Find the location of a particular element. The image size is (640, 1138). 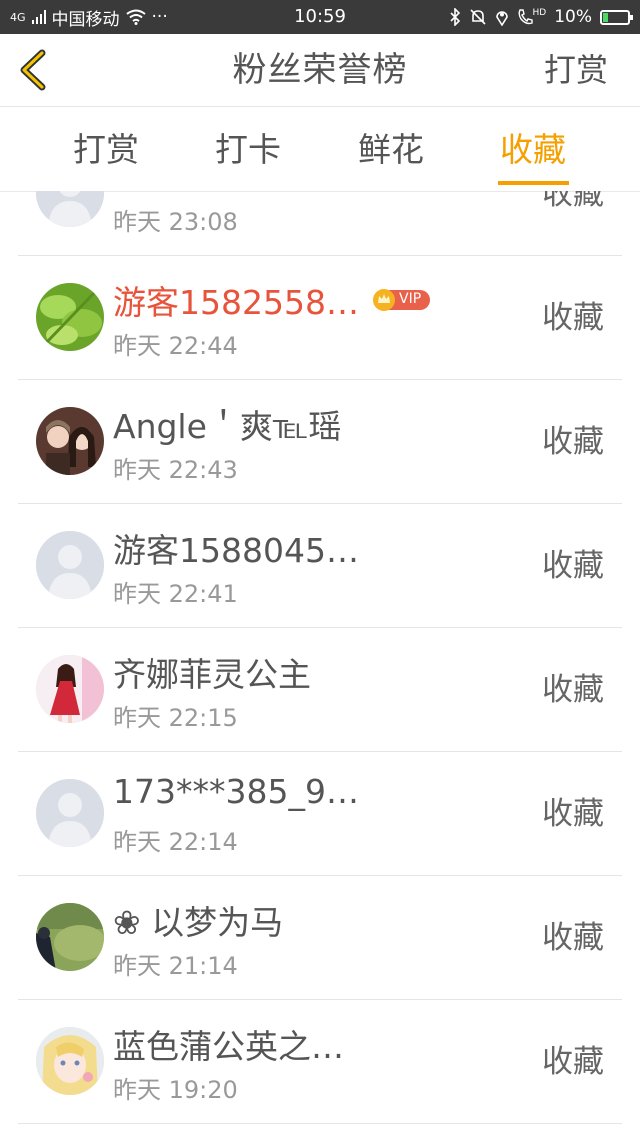

nav-bar: 粉丝荣誉榜 打赏 is located at coordinates (320, 70).